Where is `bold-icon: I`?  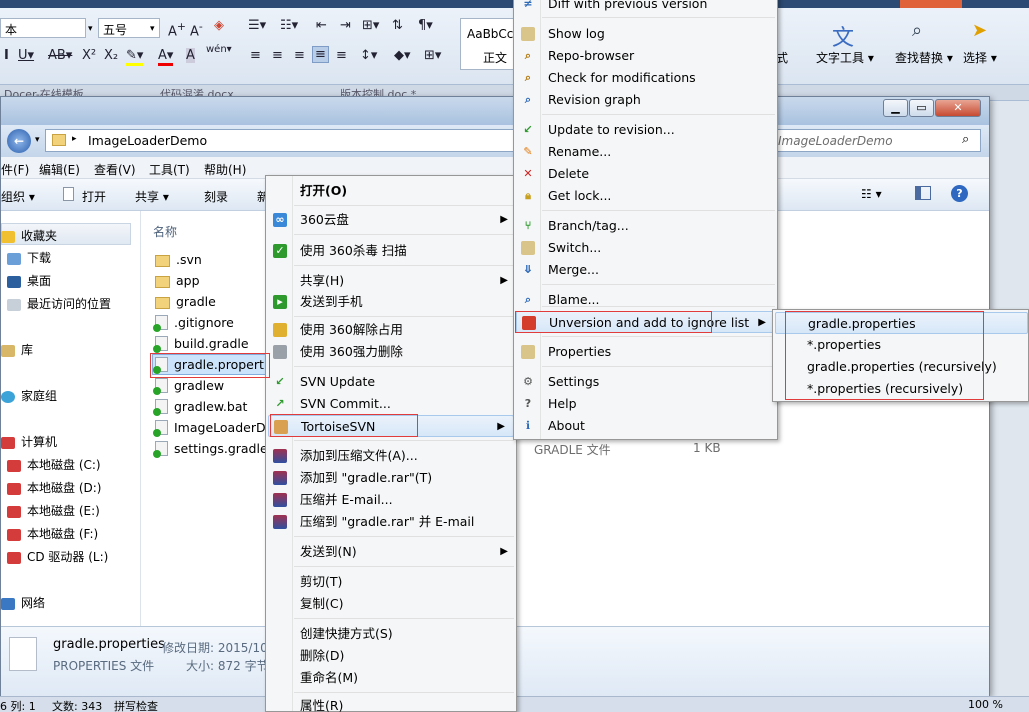 bold-icon: I is located at coordinates (6, 55).